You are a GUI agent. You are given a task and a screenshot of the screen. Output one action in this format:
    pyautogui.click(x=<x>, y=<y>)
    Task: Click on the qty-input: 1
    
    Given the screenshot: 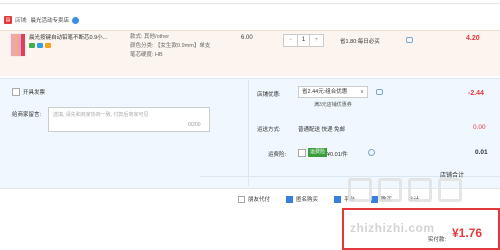 What is the action you would take?
    pyautogui.click(x=303, y=40)
    